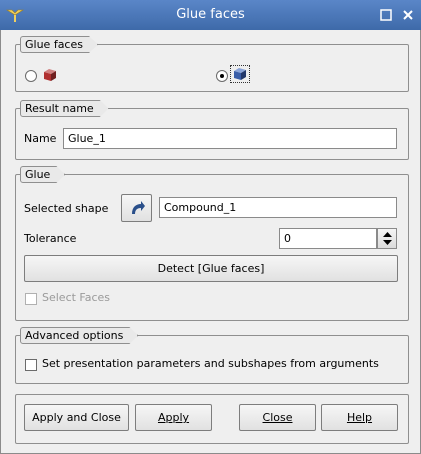 The width and height of the screenshot is (421, 454). Describe the element at coordinates (408, 15) in the screenshot. I see `close-window-icon` at that location.